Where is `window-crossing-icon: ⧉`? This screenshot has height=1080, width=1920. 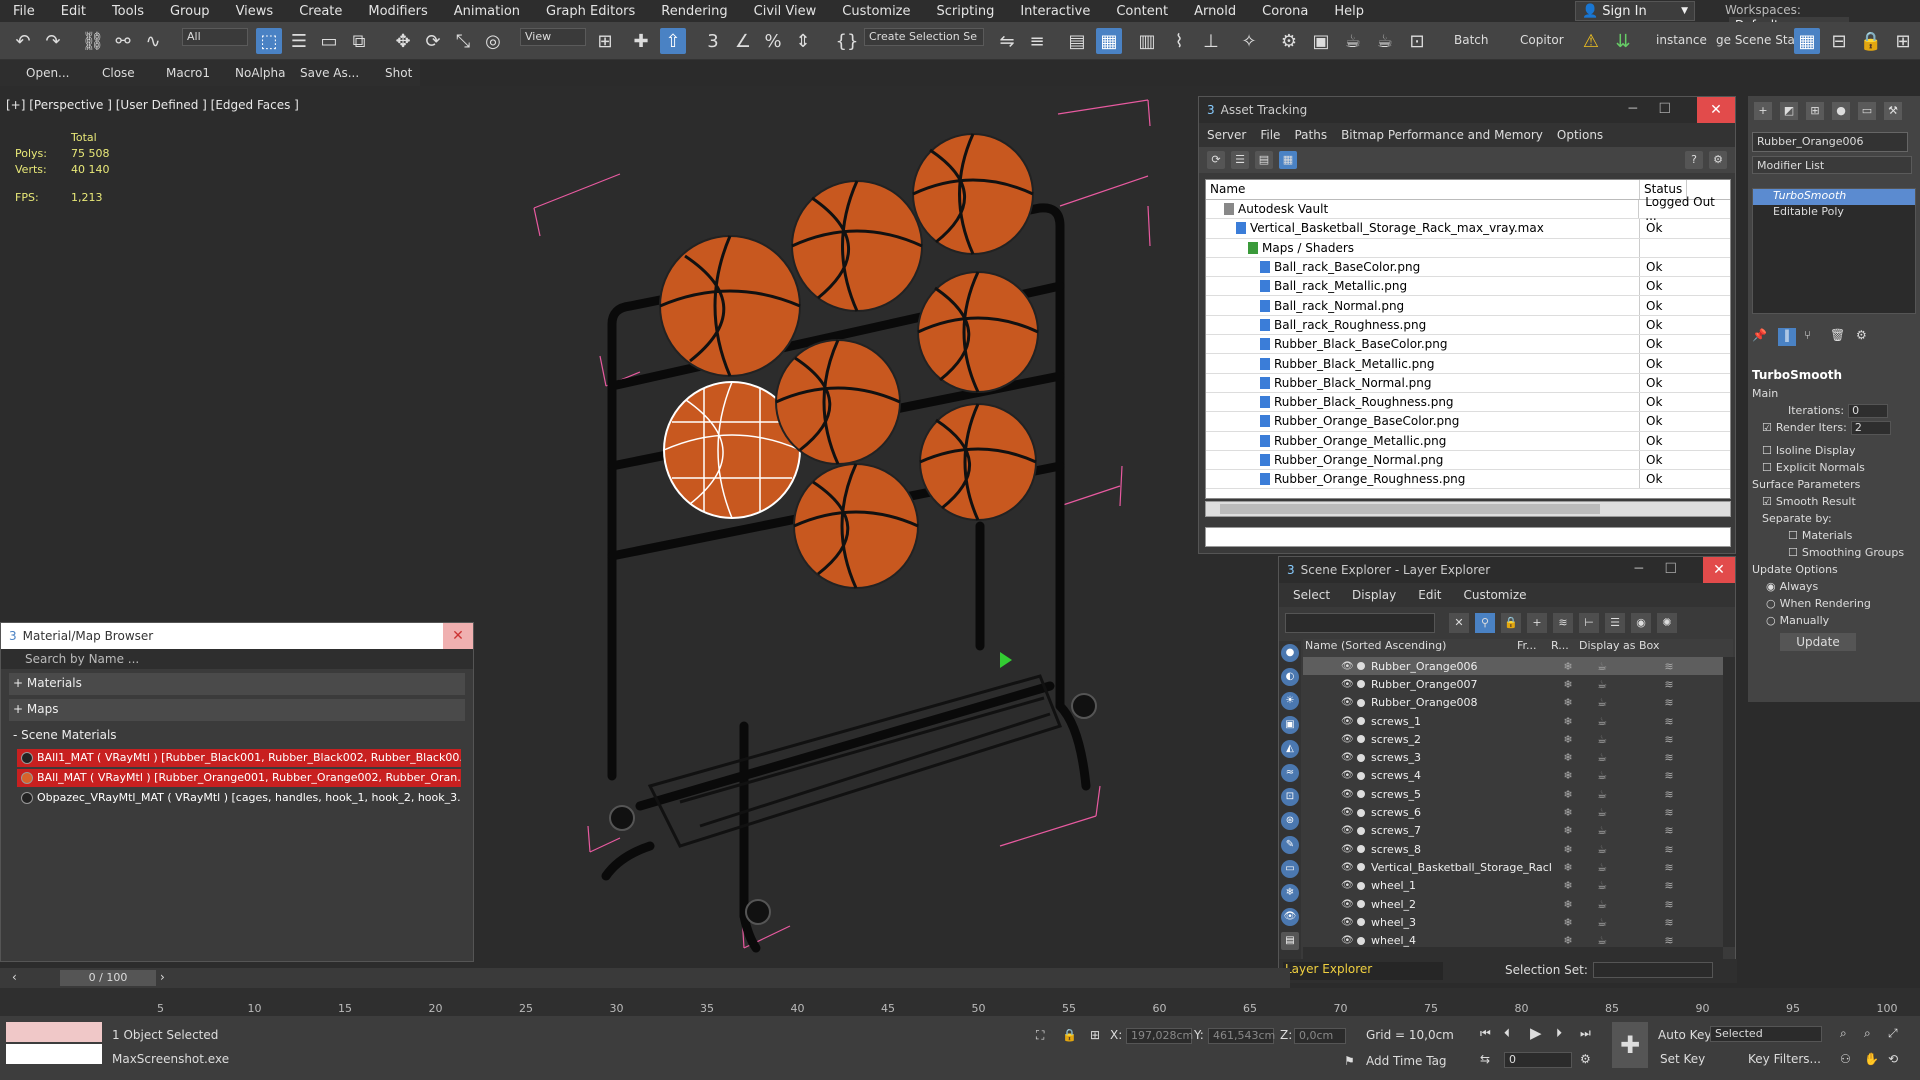
window-crossing-icon: ⧉ is located at coordinates (359, 41).